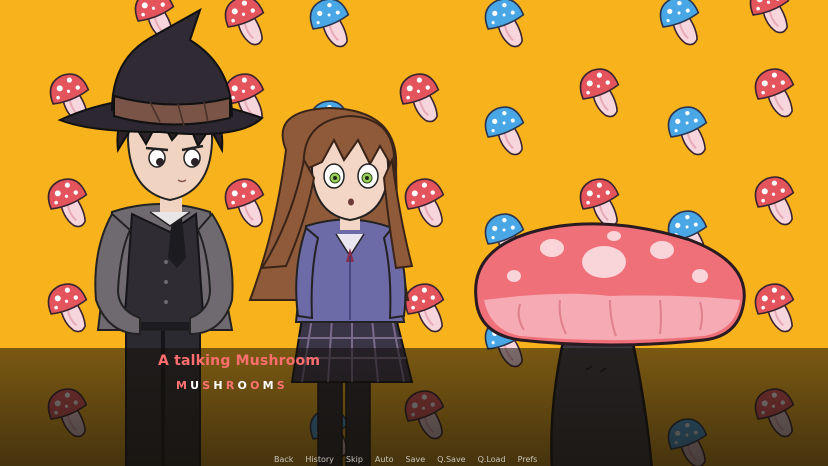 The image size is (828, 466). I want to click on dialogue-letter: U, so click(196, 385).